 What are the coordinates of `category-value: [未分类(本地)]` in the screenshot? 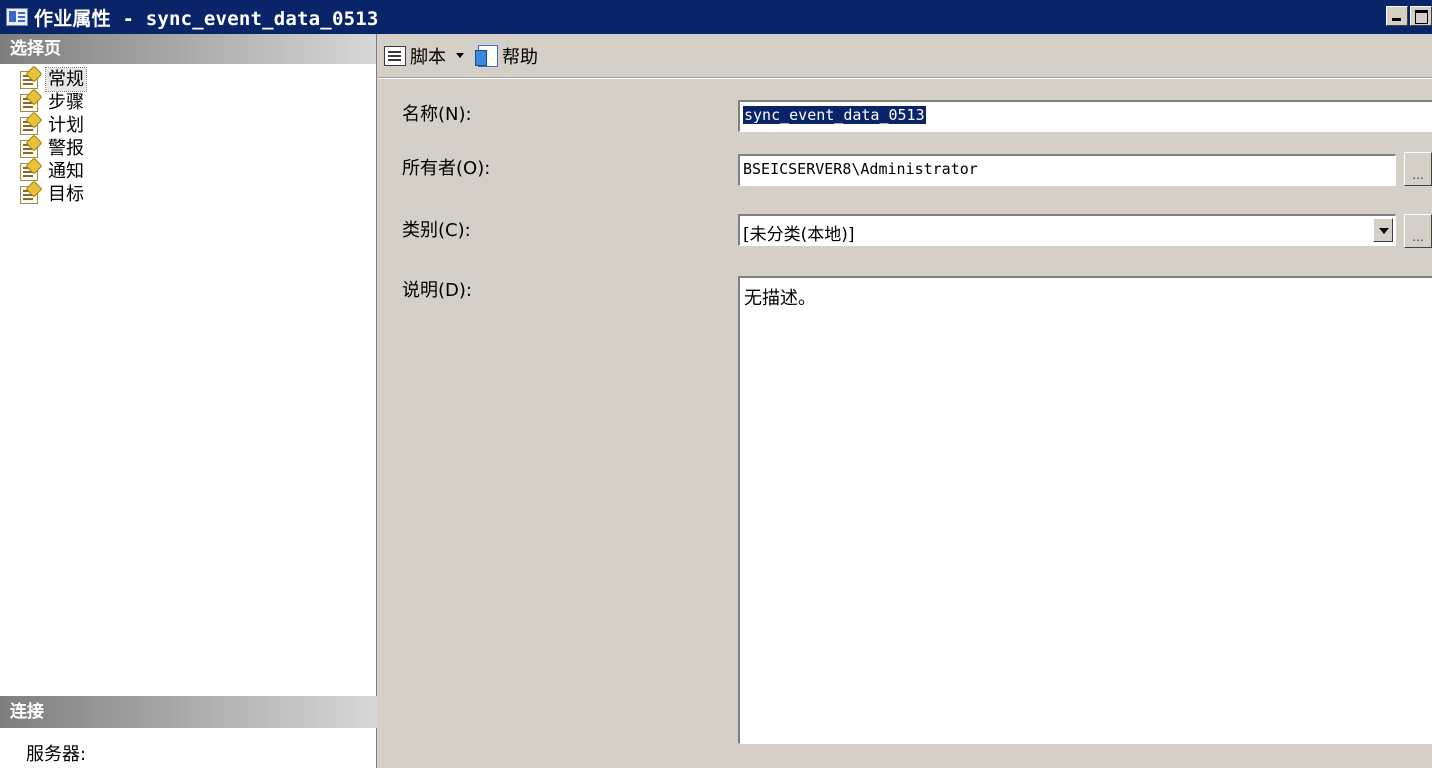 It's located at (799, 235).